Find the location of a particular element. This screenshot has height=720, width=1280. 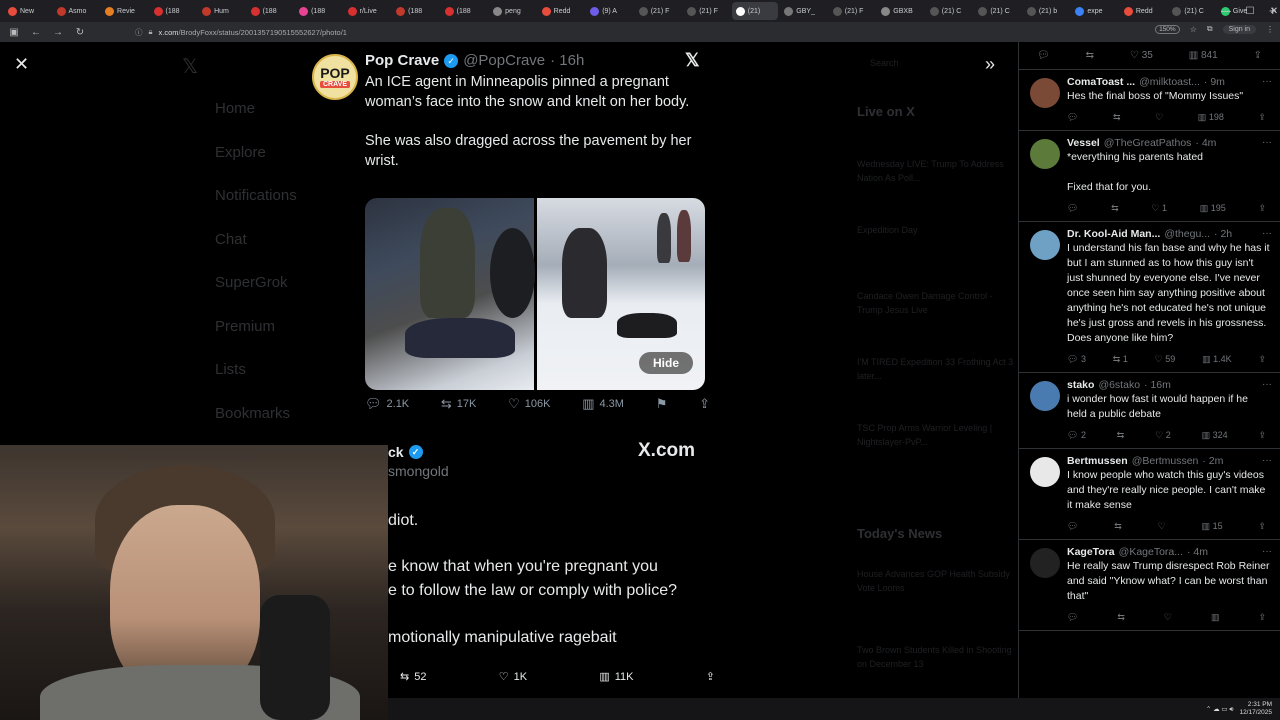

share-icon: ⇪ is located at coordinates (1258, 55).